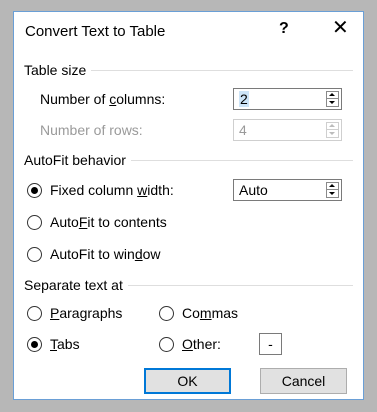  What do you see at coordinates (244, 99) in the screenshot?
I see `columns-value: 2` at bounding box center [244, 99].